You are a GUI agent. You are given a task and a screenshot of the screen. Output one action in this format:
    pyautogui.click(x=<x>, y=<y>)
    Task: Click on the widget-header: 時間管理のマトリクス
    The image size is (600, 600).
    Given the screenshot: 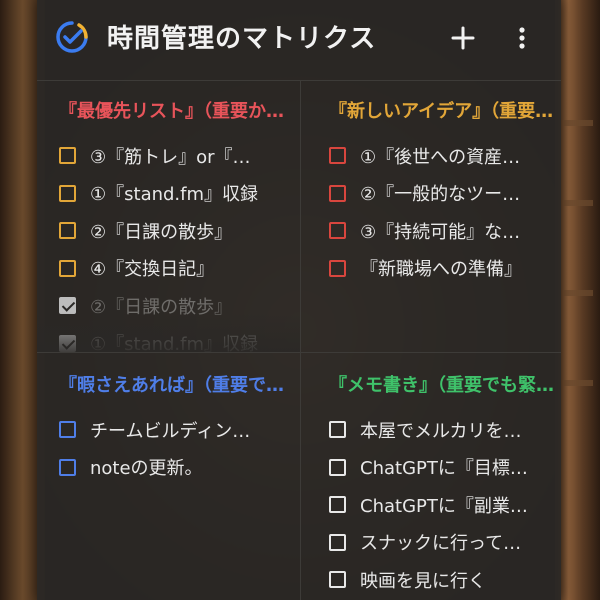 What is the action you would take?
    pyautogui.click(x=299, y=39)
    